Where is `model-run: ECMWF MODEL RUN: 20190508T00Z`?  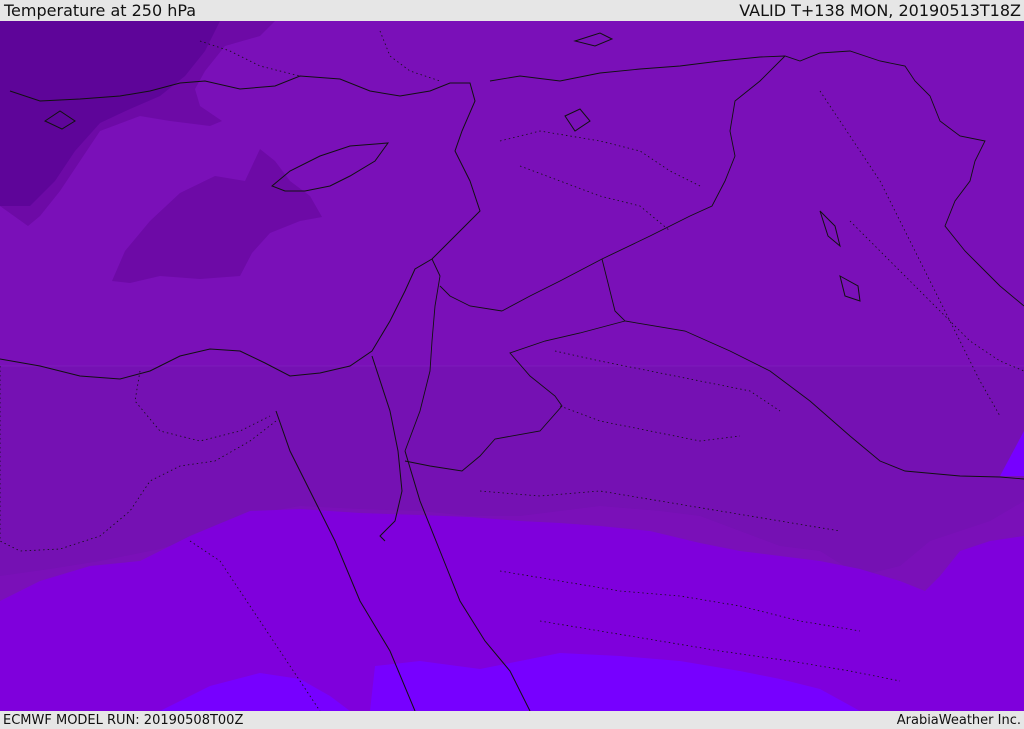
model-run: ECMWF MODEL RUN: 20190508T00Z is located at coordinates (123, 720).